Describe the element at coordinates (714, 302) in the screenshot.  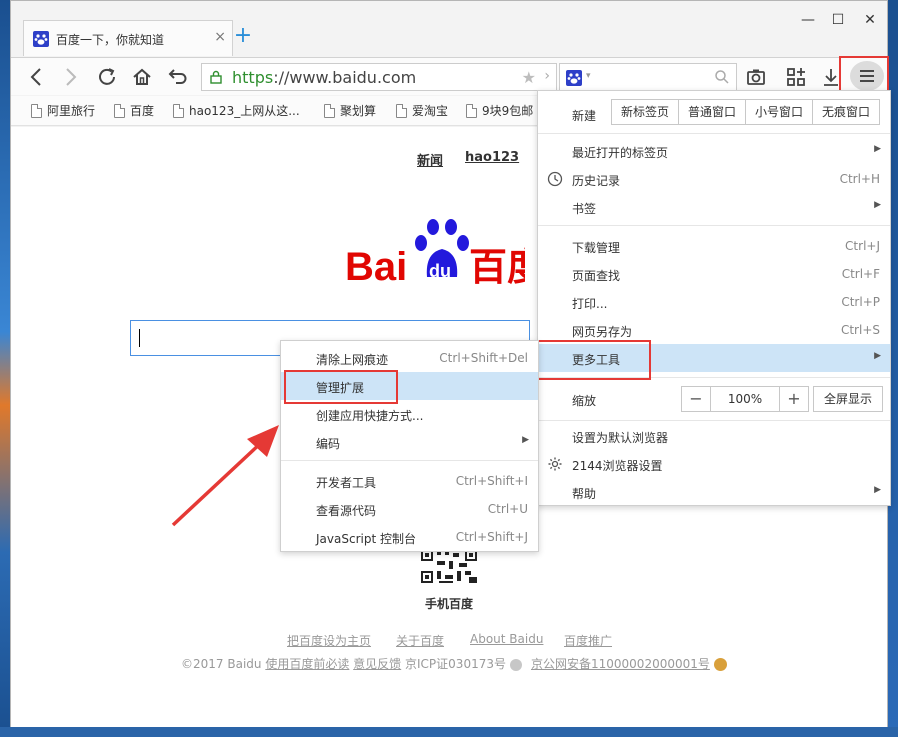
I see `menu-item-print: 打印... Ctrl+P` at that location.